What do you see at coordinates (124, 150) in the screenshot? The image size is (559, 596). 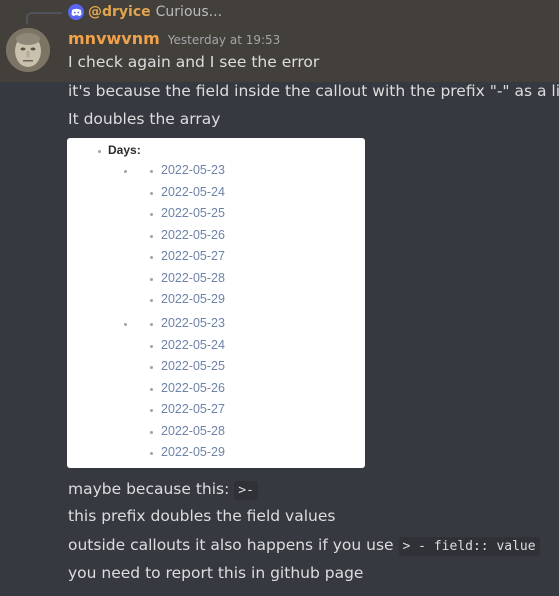 I see `field-label: Days:` at bounding box center [124, 150].